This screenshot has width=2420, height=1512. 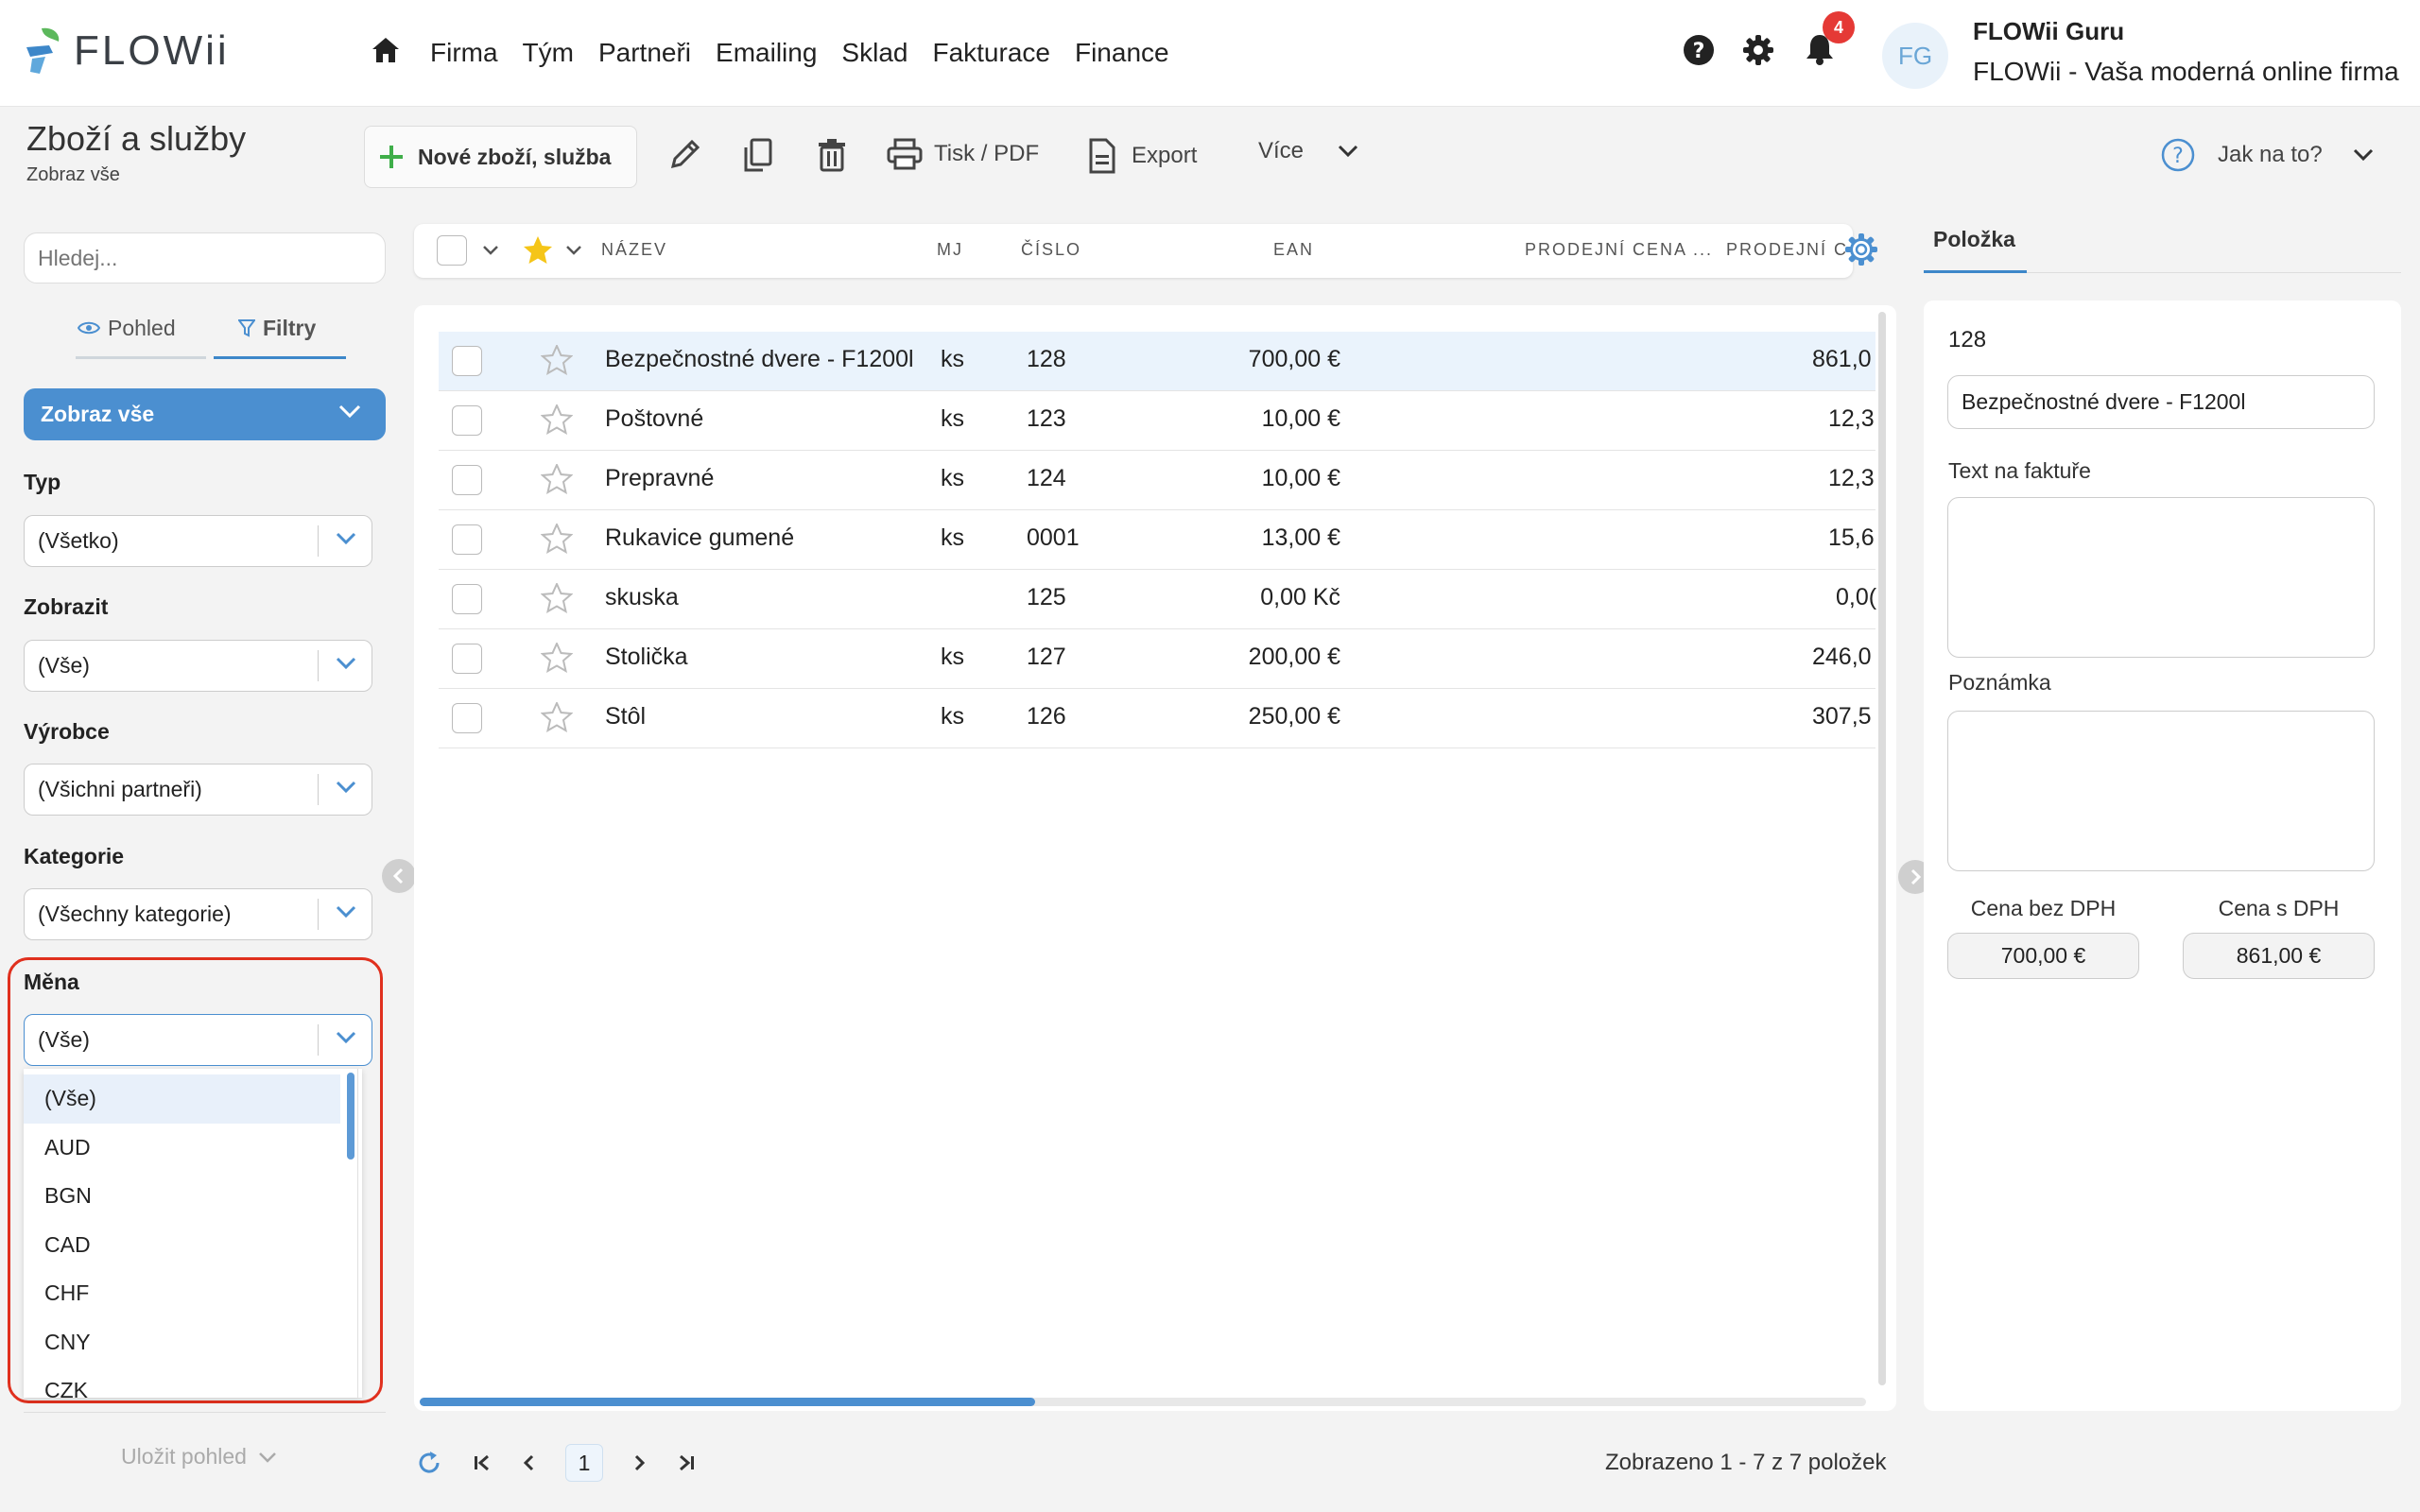 What do you see at coordinates (538, 250) in the screenshot?
I see `star-filled-icon` at bounding box center [538, 250].